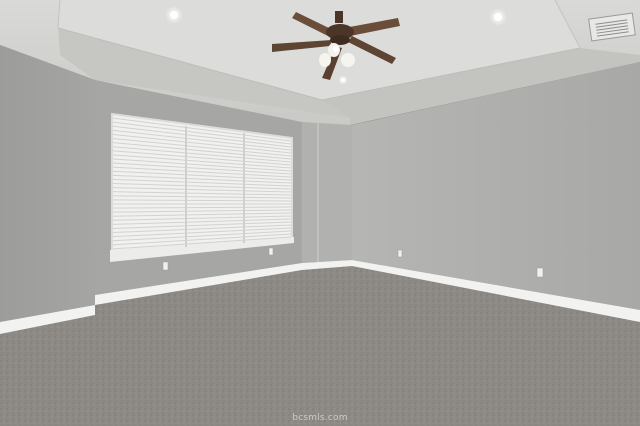  Describe the element at coordinates (343, 80) in the screenshot. I see `recessed-light-center` at that location.